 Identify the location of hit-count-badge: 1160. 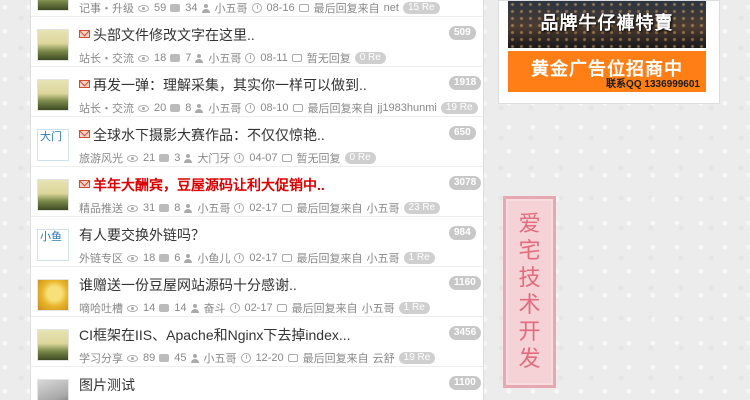
(465, 283).